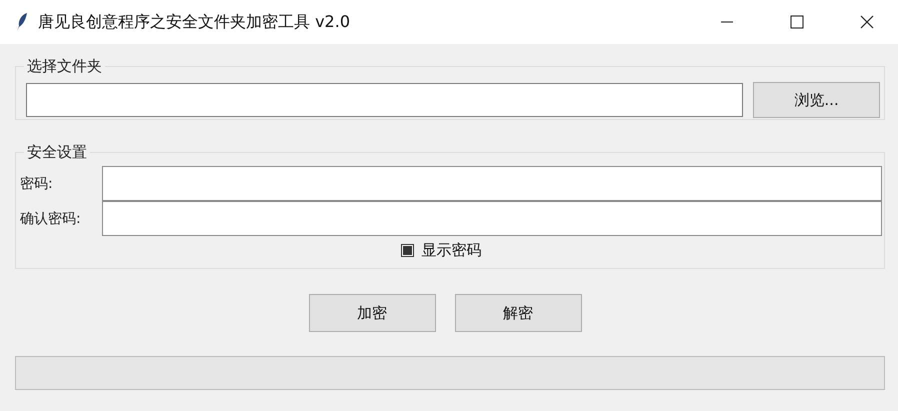  I want to click on checkbox, so click(407, 250).